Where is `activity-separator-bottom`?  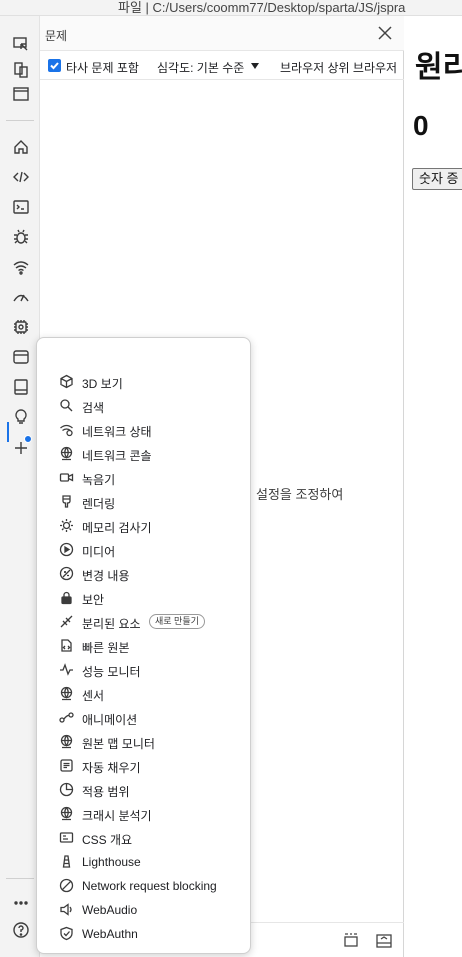 activity-separator-bottom is located at coordinates (20, 878).